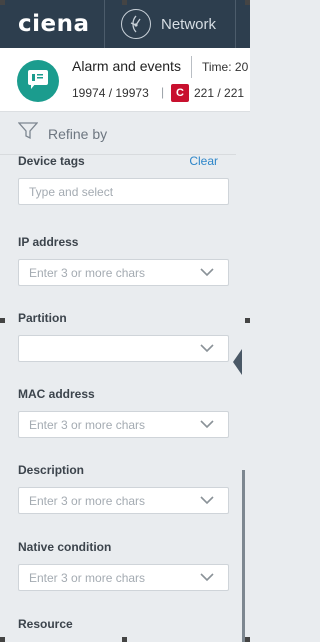 The height and width of the screenshot is (642, 320). What do you see at coordinates (189, 24) in the screenshot?
I see `network-nav-label: Network` at bounding box center [189, 24].